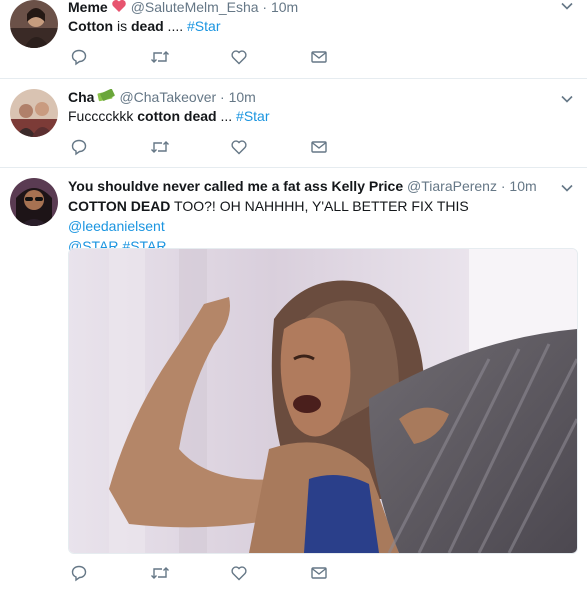 The height and width of the screenshot is (596, 587). Describe the element at coordinates (144, 26) in the screenshot. I see `tweet-text: Cotton is dead .... #Star` at that location.